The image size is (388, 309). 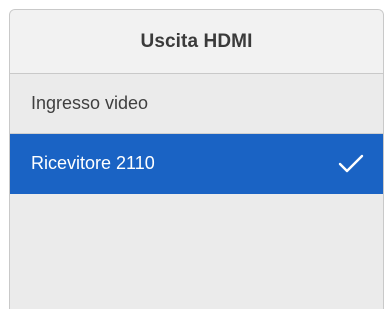 What do you see at coordinates (351, 164) in the screenshot?
I see `check-icon` at bounding box center [351, 164].